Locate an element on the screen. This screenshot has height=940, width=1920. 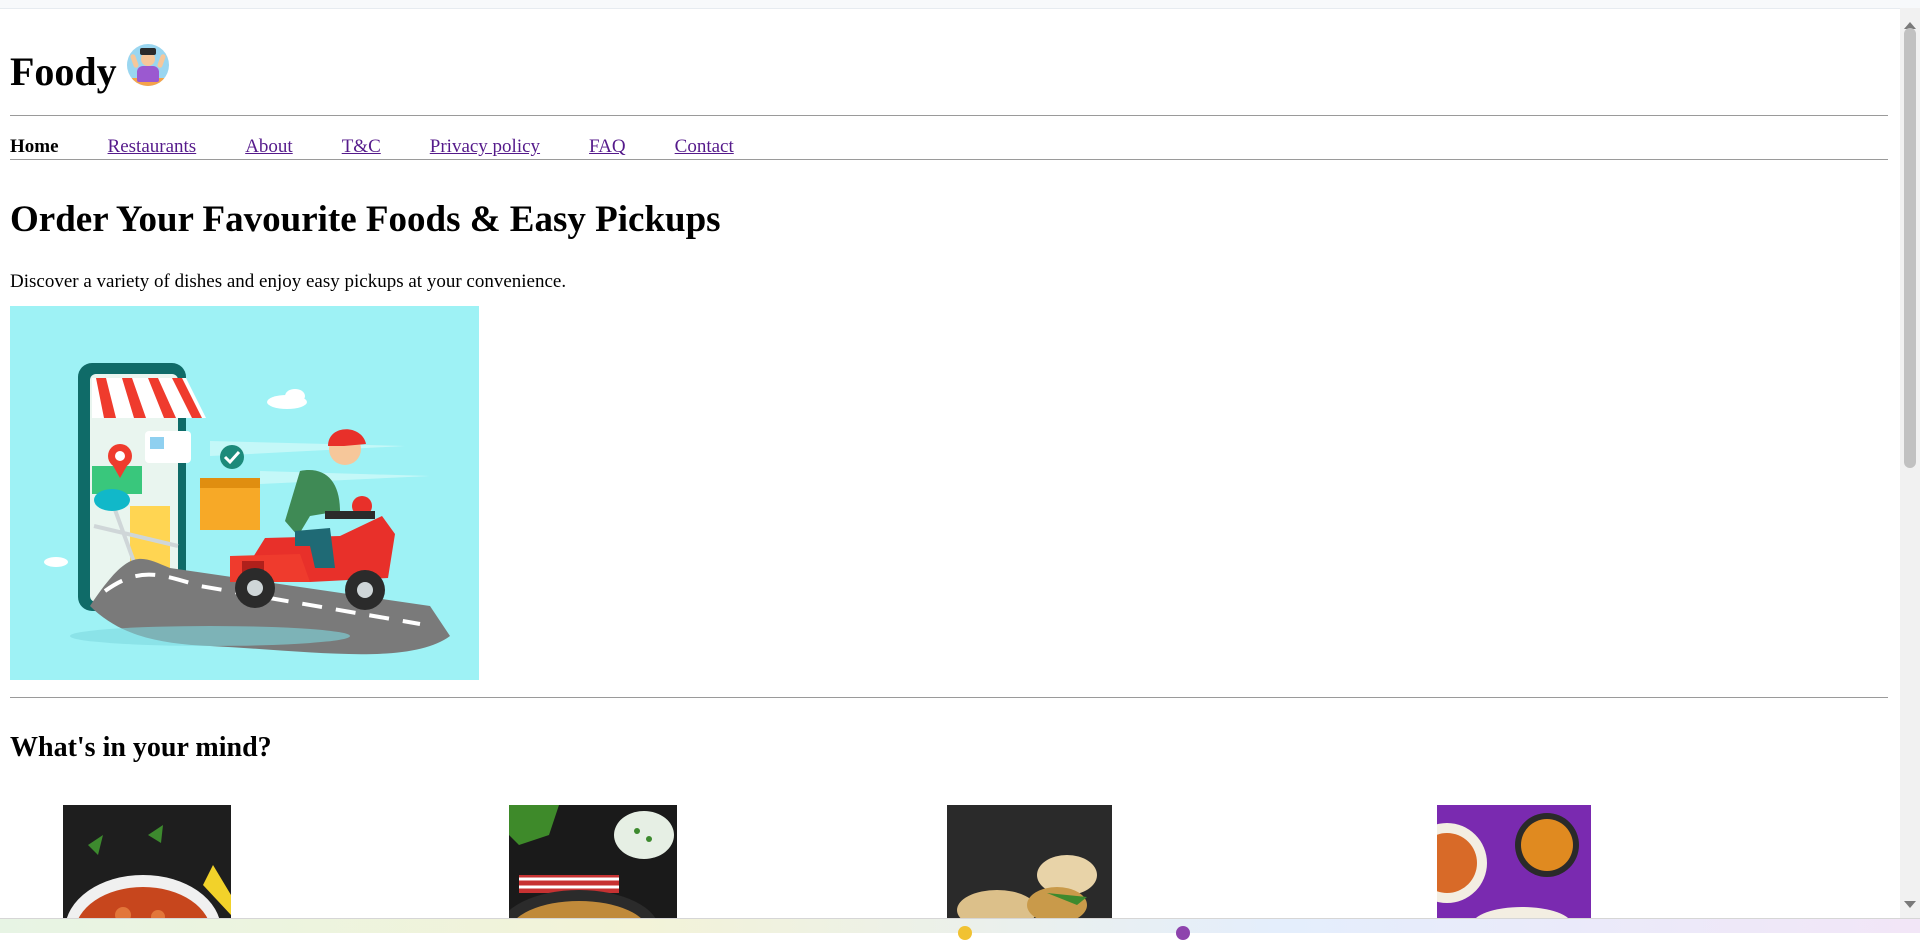
category-card-vada-pav is located at coordinates (1029, 861).